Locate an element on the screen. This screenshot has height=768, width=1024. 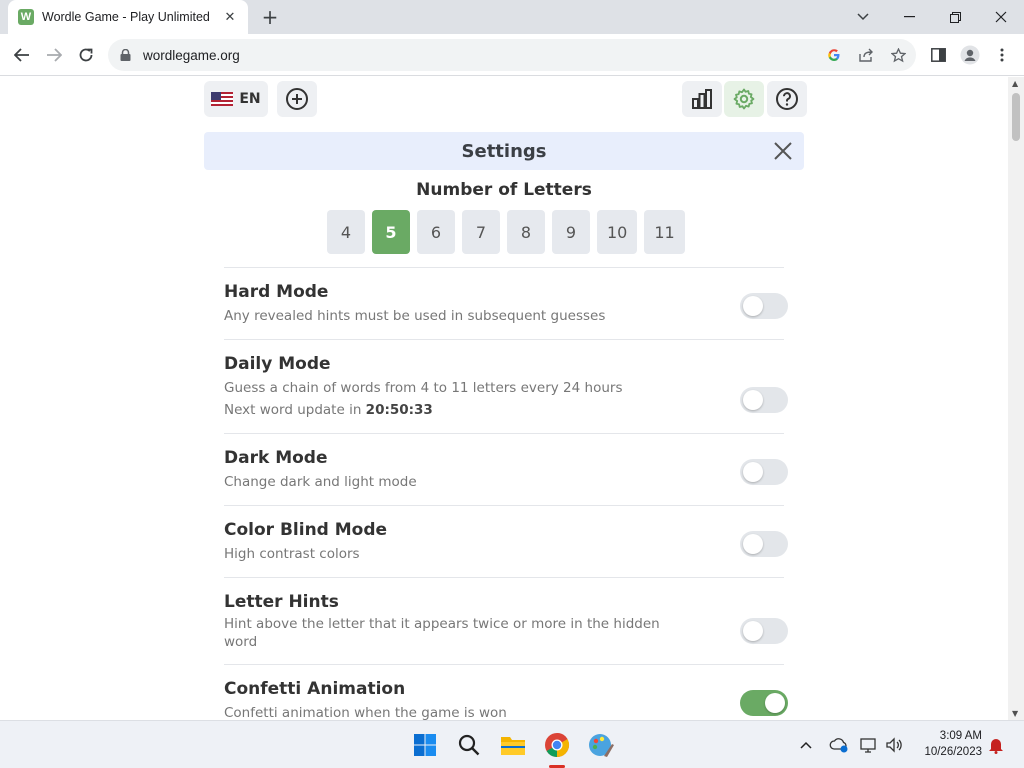
minimize-button is located at coordinates (909, 17).